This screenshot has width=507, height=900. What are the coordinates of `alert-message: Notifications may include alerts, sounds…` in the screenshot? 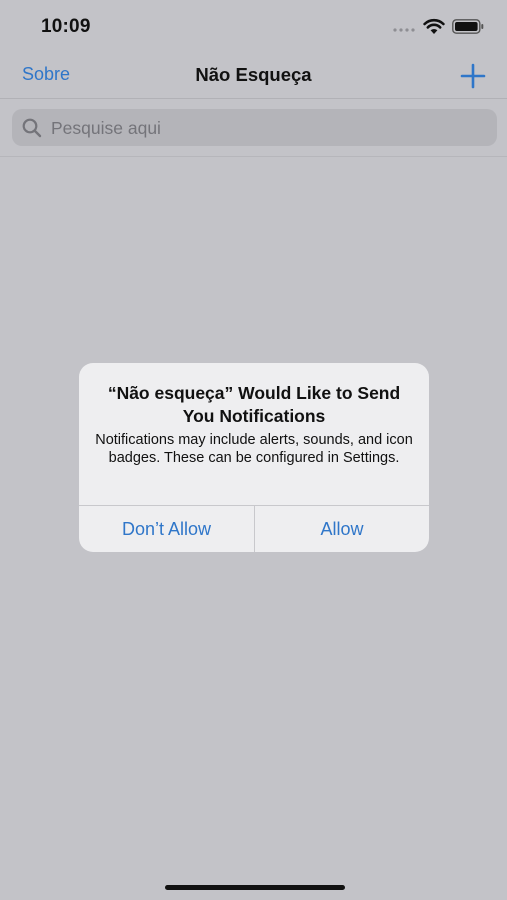 It's located at (254, 449).